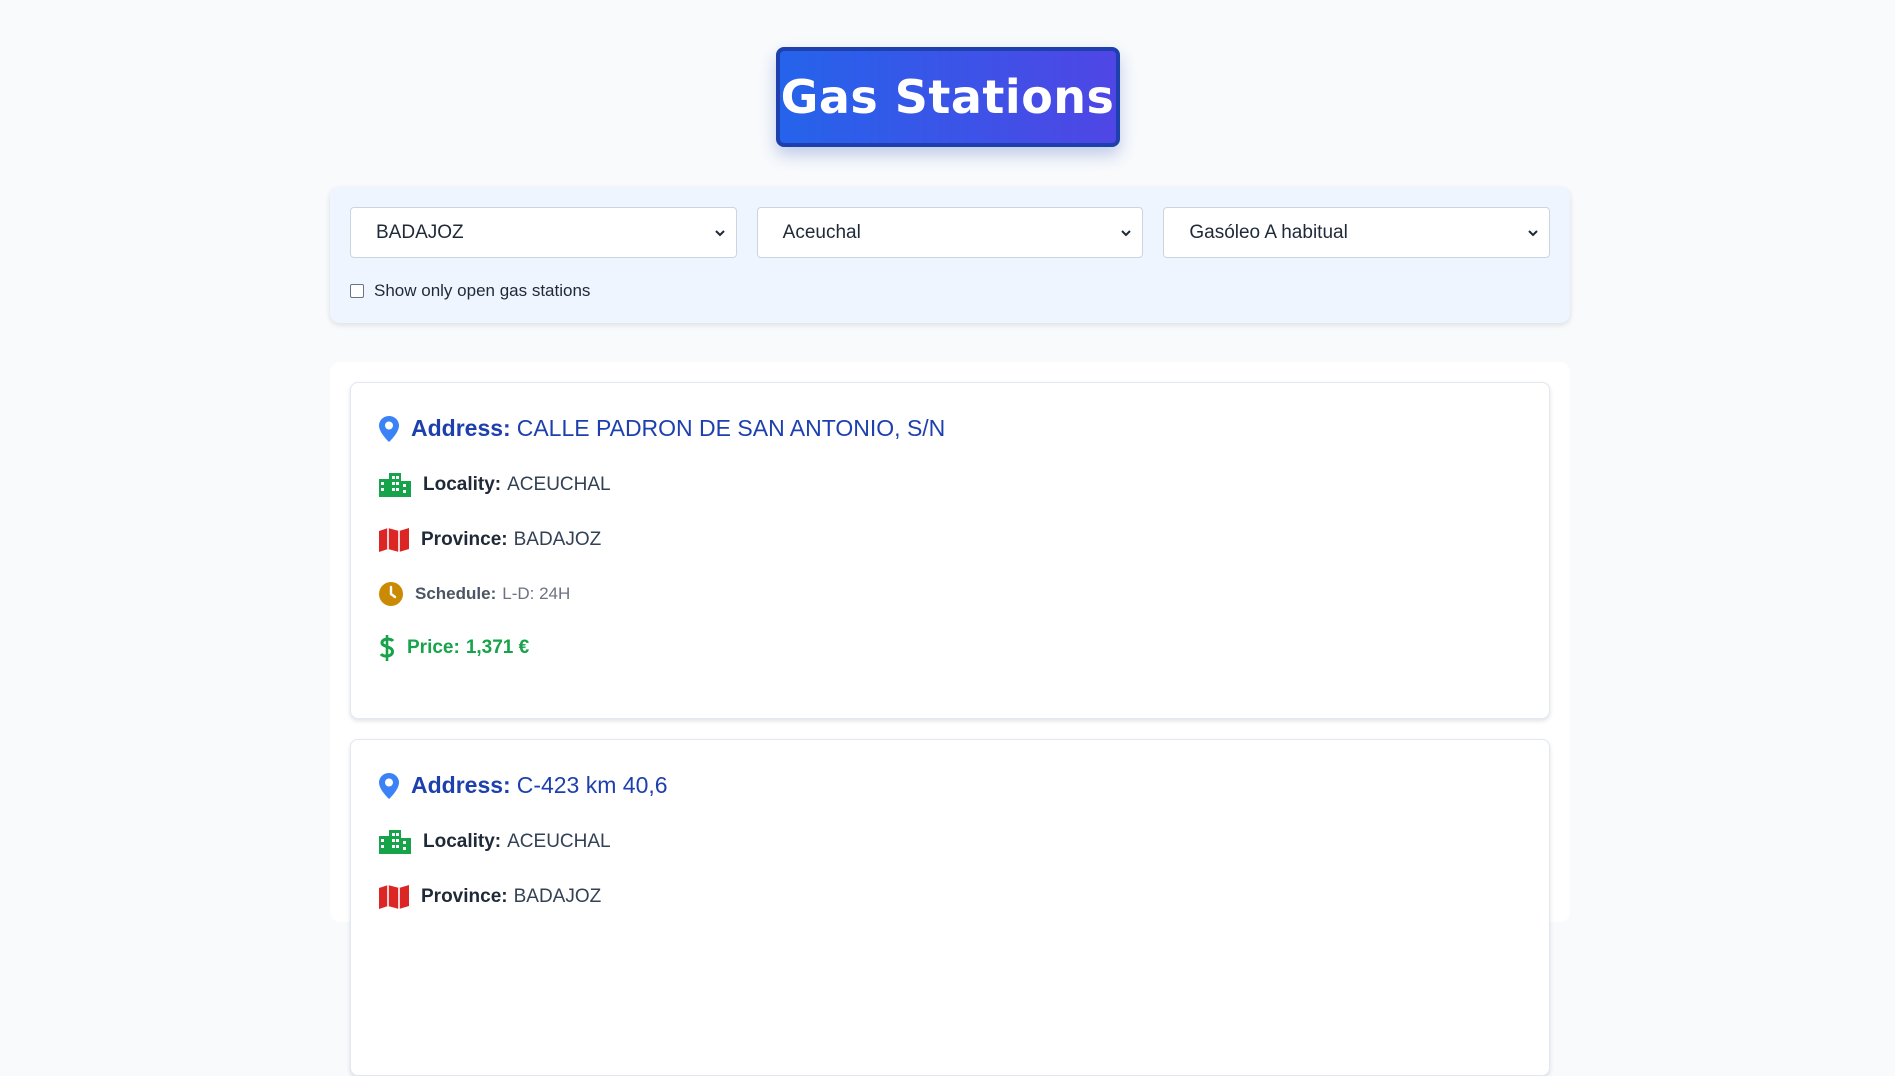 Image resolution: width=1895 pixels, height=1076 pixels. I want to click on filter-selects: BADAJOZ Aceuchal Gasóleo A habitual, so click(950, 232).